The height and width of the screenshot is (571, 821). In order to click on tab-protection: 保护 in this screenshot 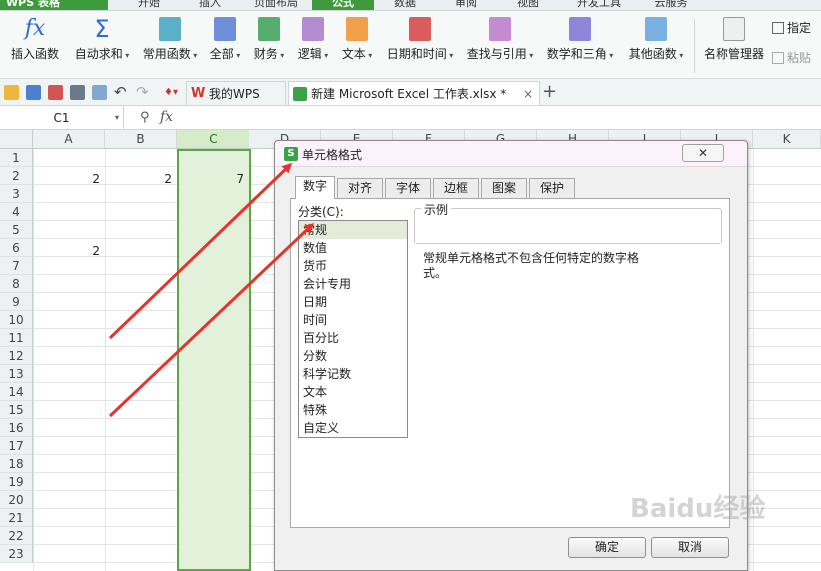, I will do `click(552, 188)`.